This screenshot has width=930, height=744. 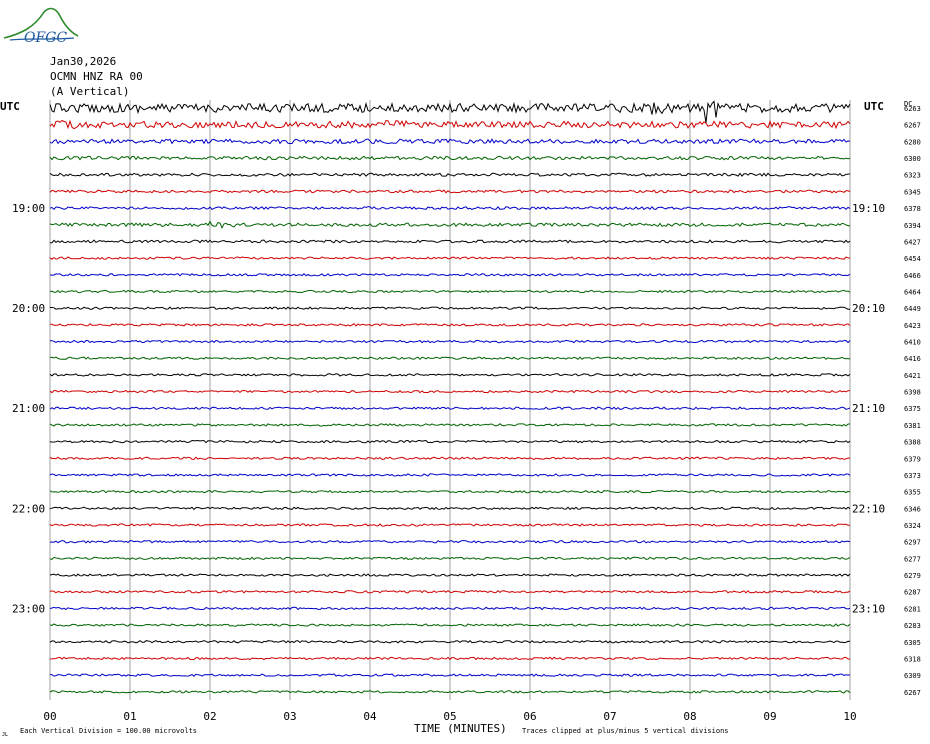 What do you see at coordinates (912, 576) in the screenshot?
I see `dc-offset-value: 6279` at bounding box center [912, 576].